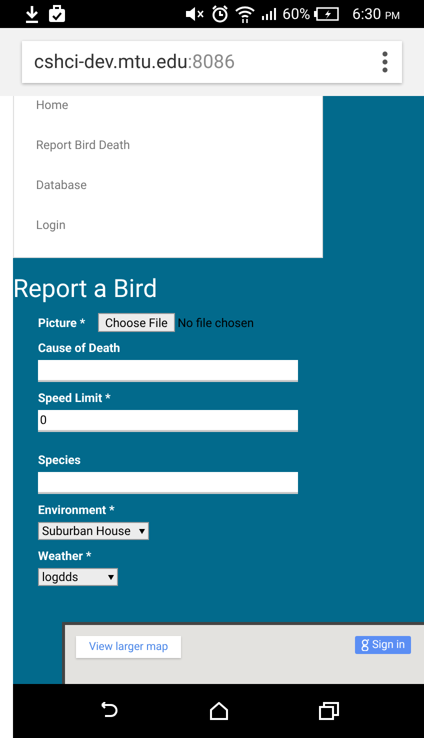  I want to click on sign-in-button: Sign in, so click(383, 645).